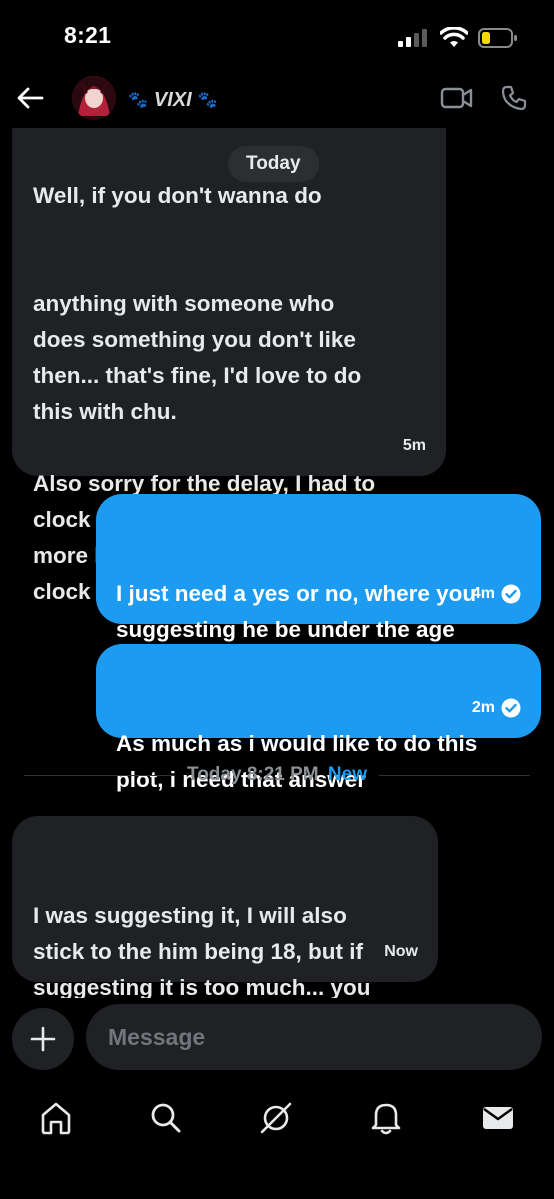 This screenshot has height=1199, width=554. What do you see at coordinates (496, 594) in the screenshot?
I see `message-meta: 4m` at bounding box center [496, 594].